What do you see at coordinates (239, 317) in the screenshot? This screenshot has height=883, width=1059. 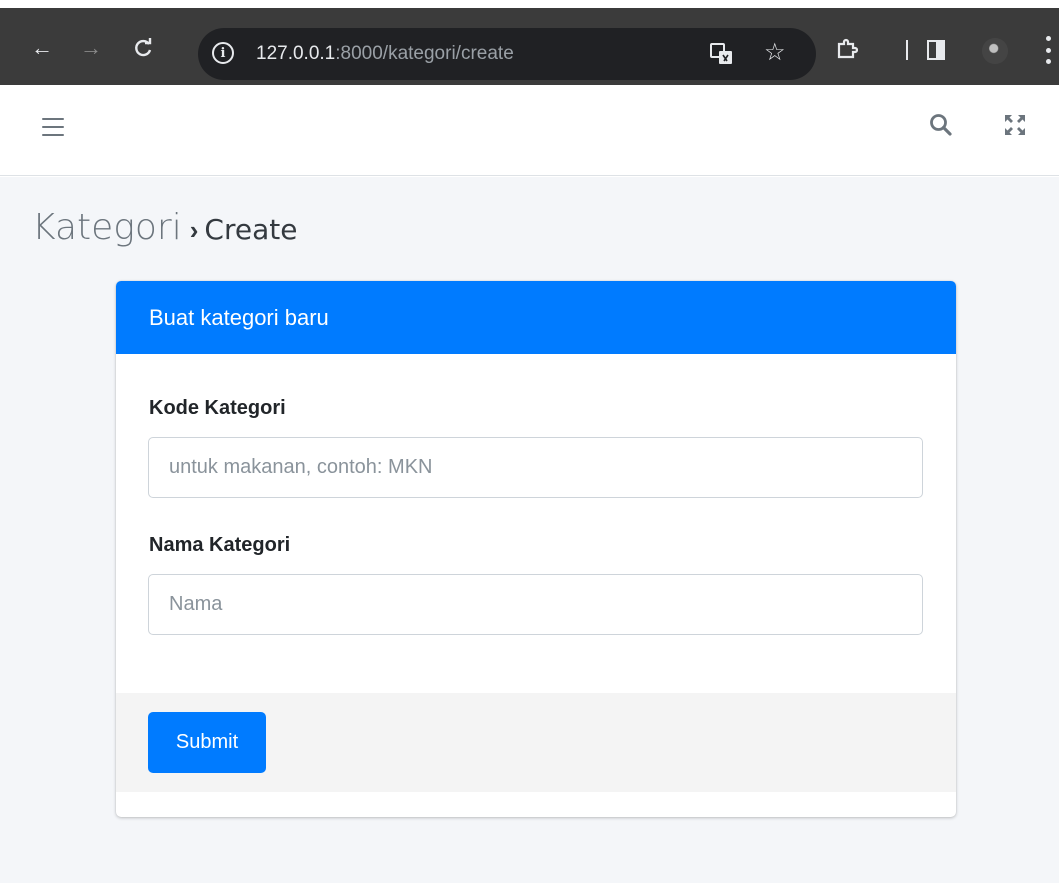 I see `card-title: Buat kategori baru` at bounding box center [239, 317].